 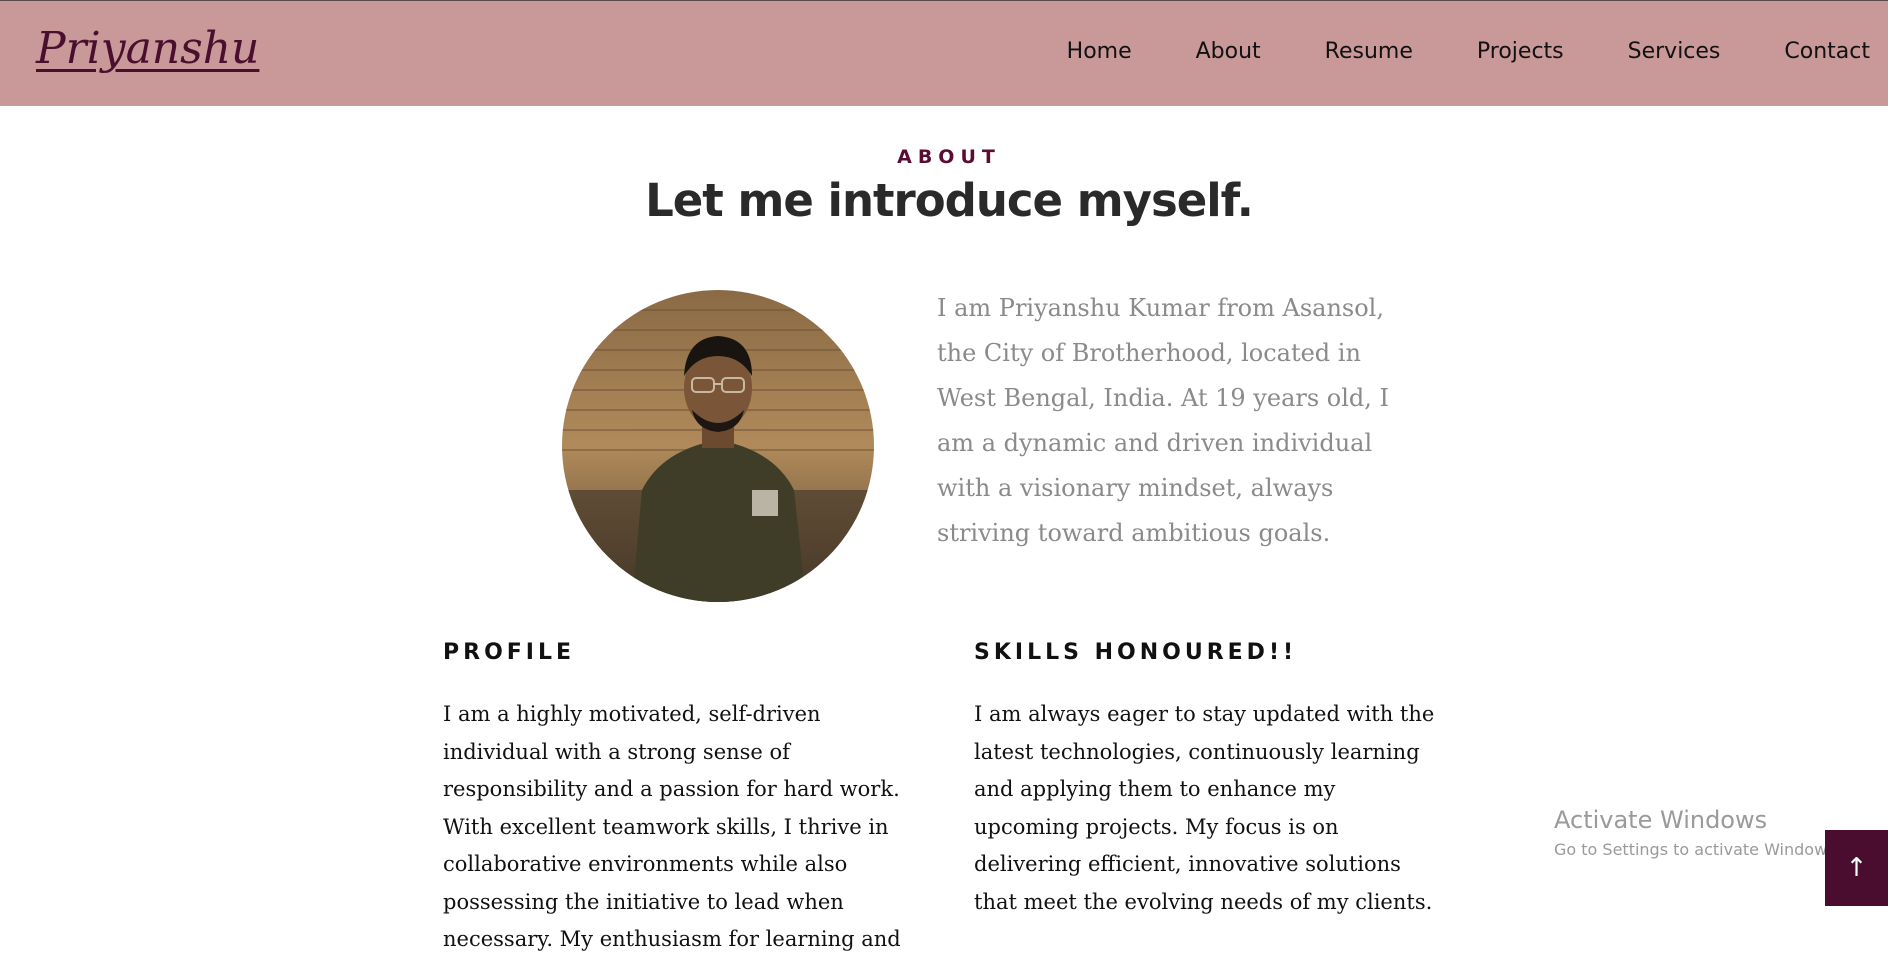 I want to click on scroll-to-top-button: ↑, so click(x=1856, y=868).